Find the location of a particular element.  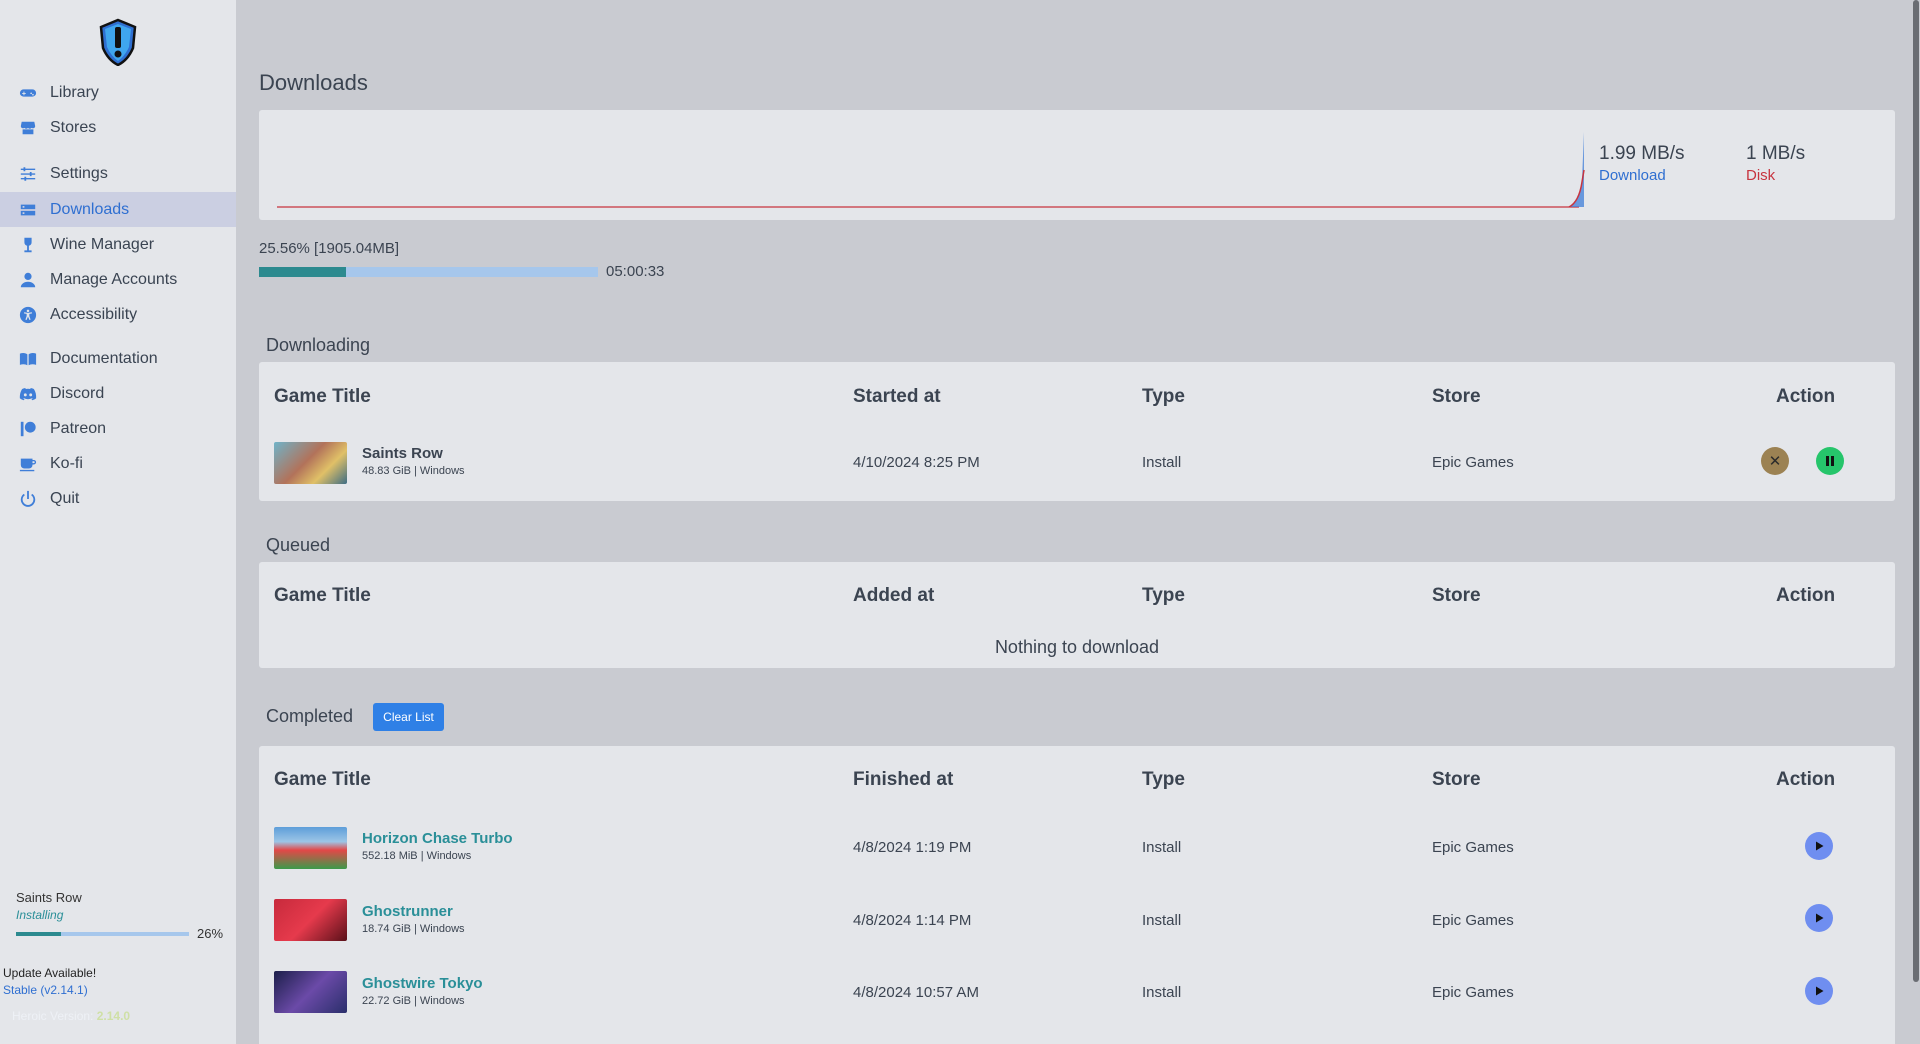

current-download-percent: 26% is located at coordinates (210, 933).